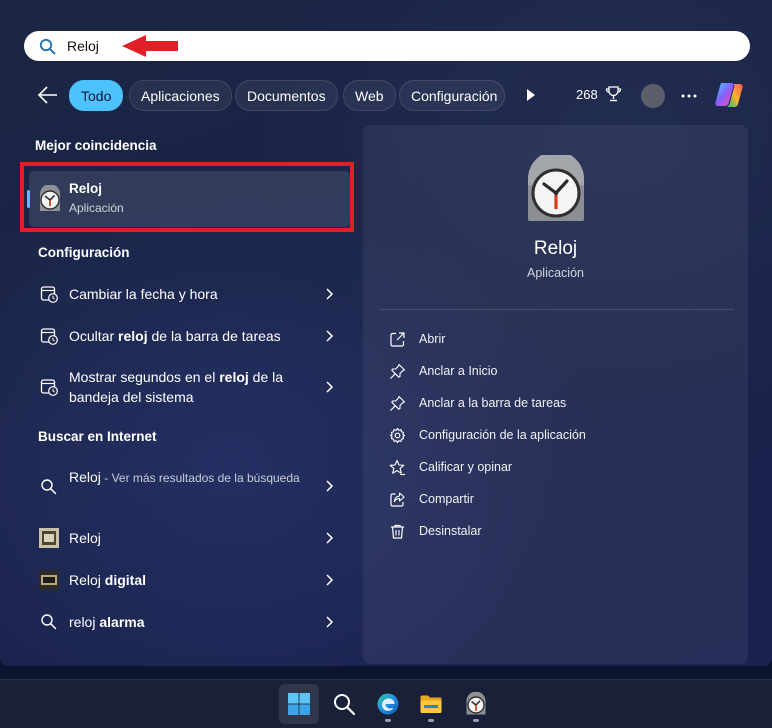 This screenshot has width=772, height=728. I want to click on web-item-label: reloj alarma, so click(191, 622).